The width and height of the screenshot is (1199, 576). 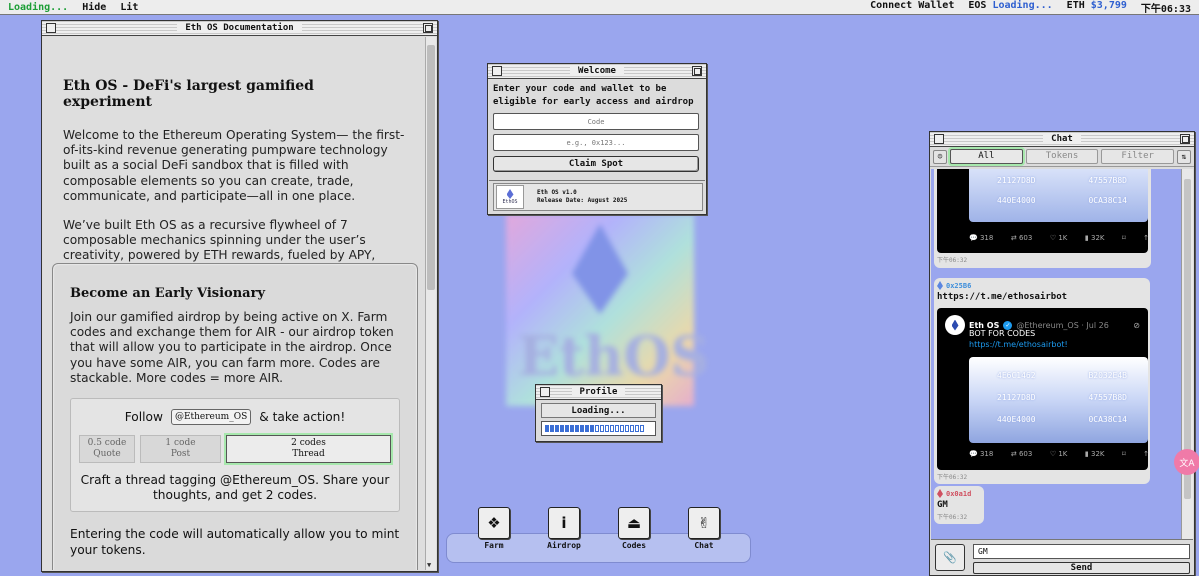 I want to click on code-value: B2032E4B, so click(x=1107, y=375).